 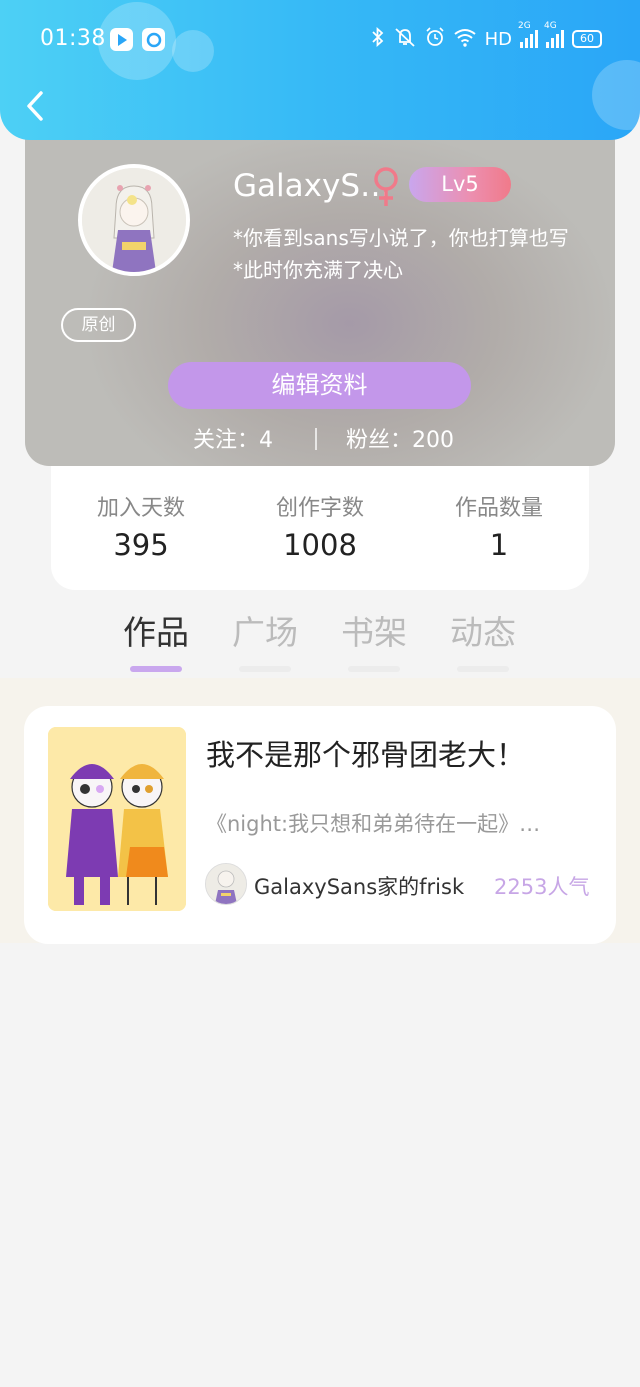 What do you see at coordinates (524, 26) in the screenshot?
I see `signal-2g-label: 2G` at bounding box center [524, 26].